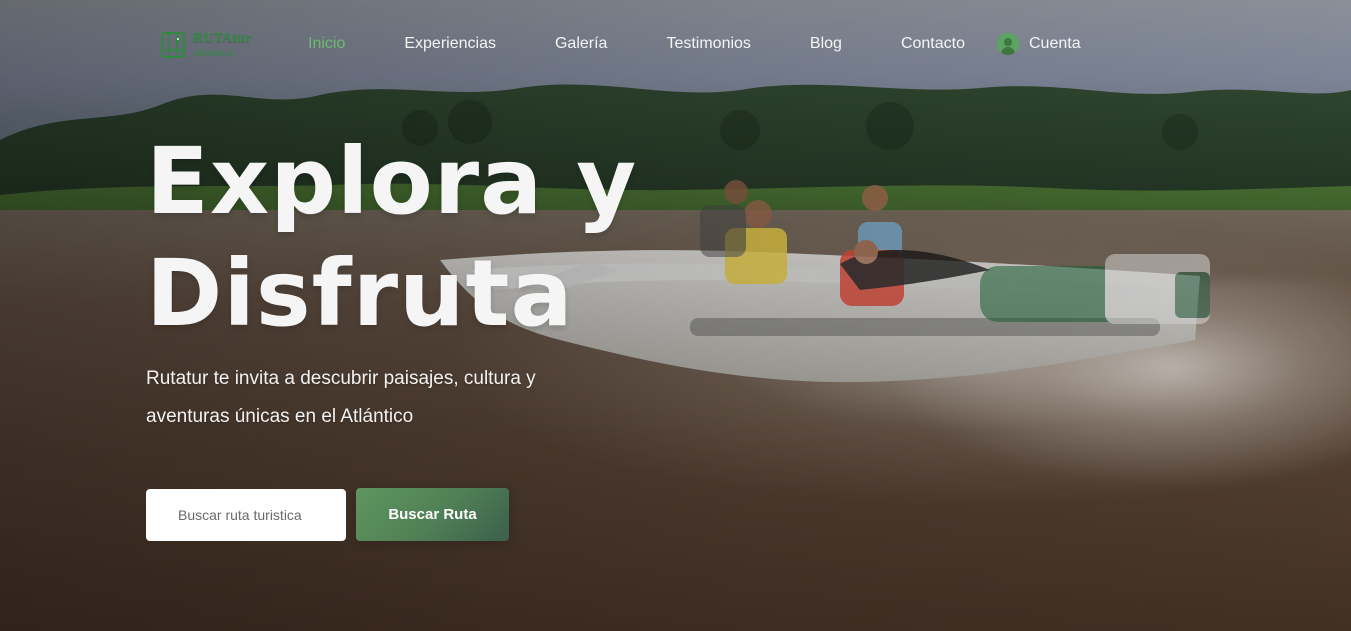 This screenshot has width=1351, height=631. I want to click on search-input, so click(246, 514).